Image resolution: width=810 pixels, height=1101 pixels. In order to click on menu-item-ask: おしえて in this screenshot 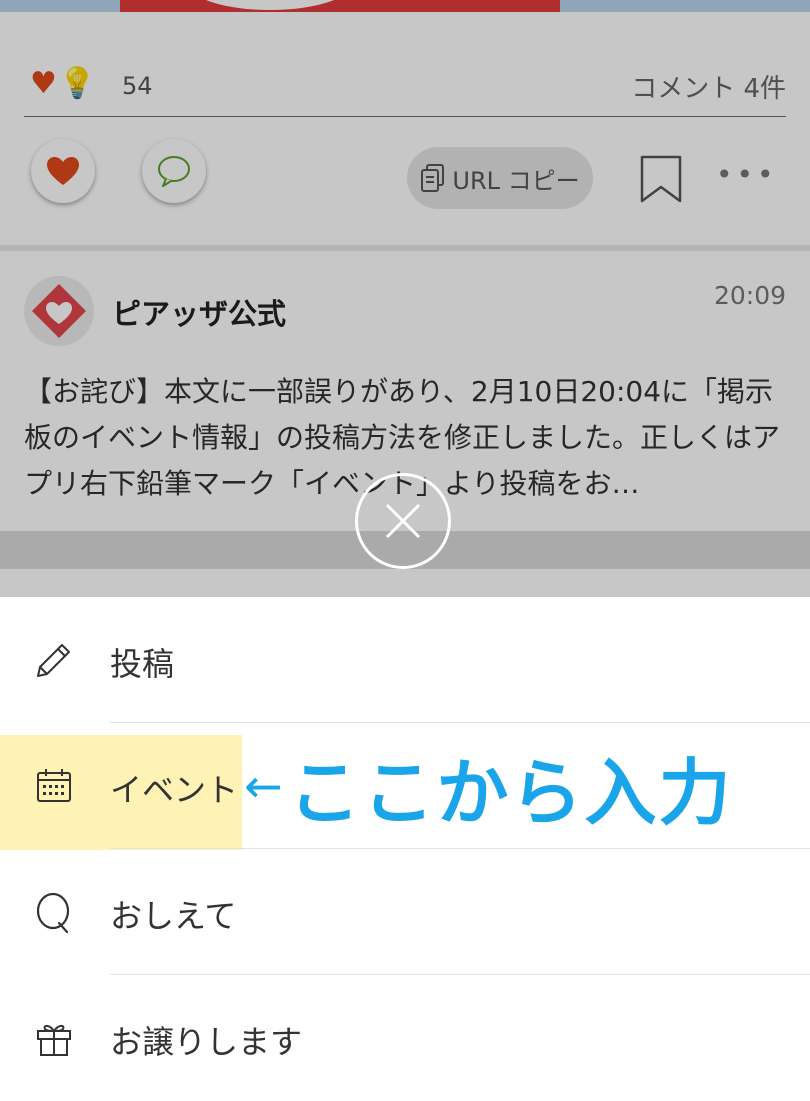, I will do `click(405, 912)`.